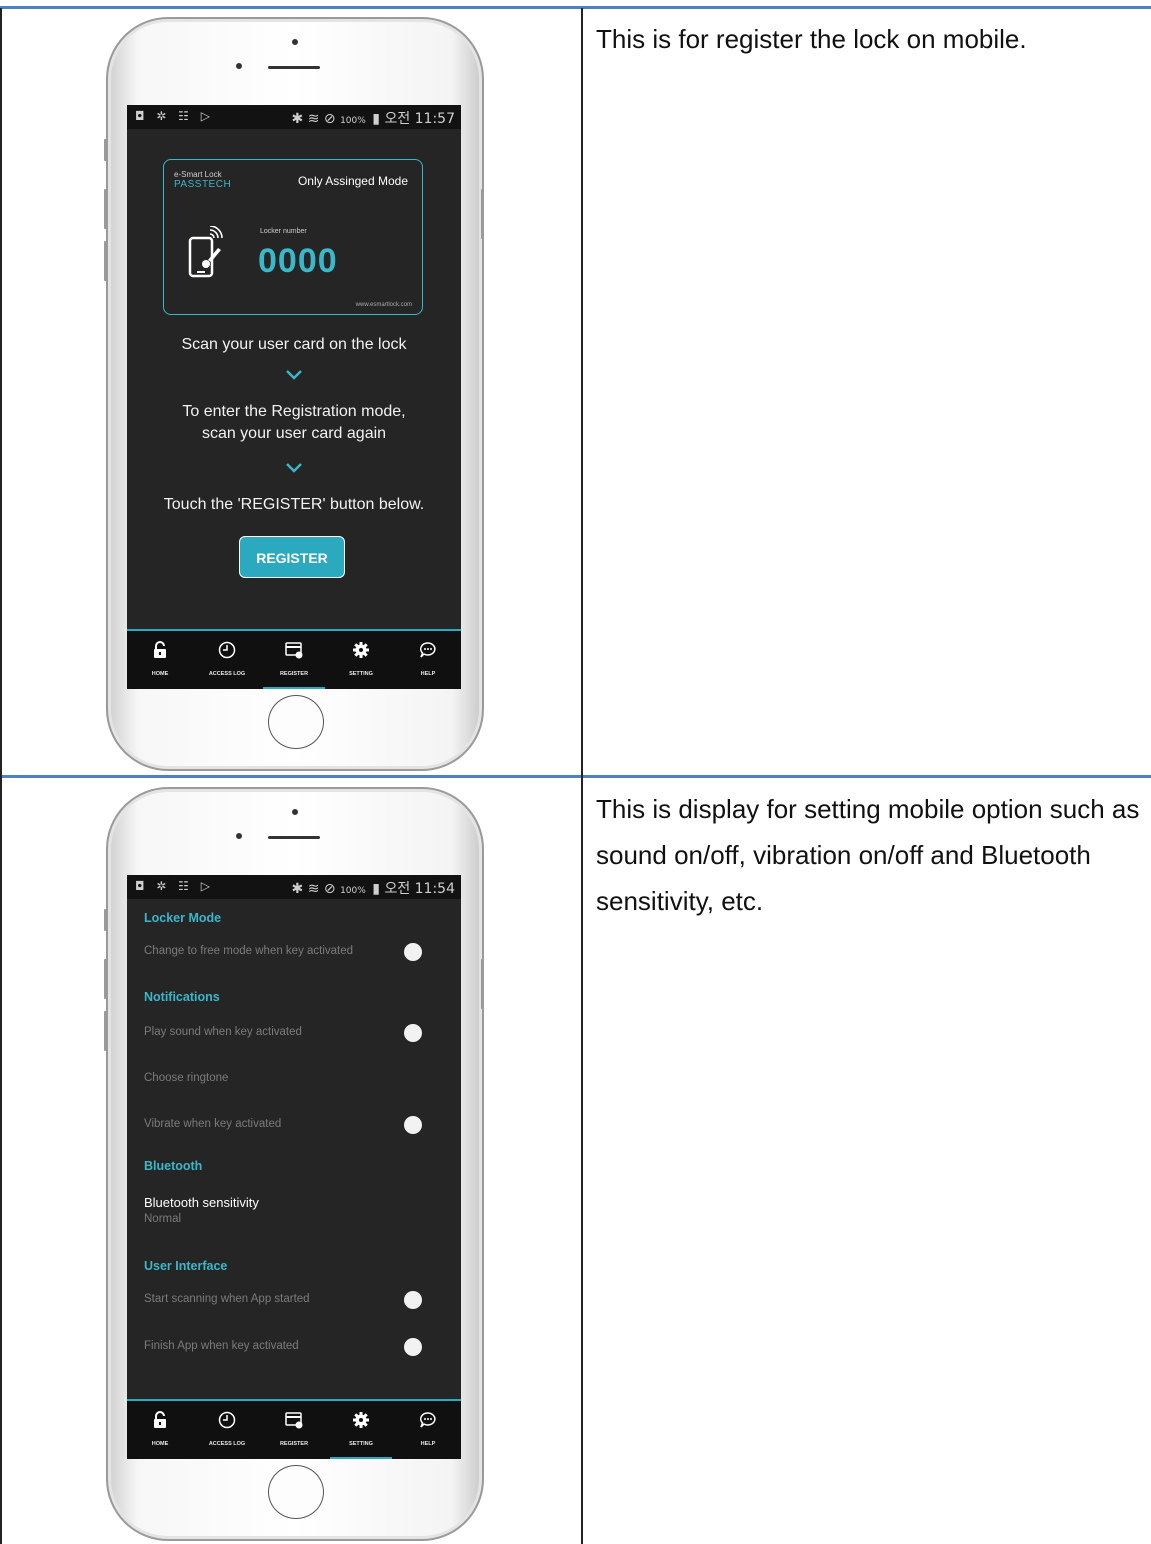 The height and width of the screenshot is (1544, 1151). Describe the element at coordinates (352, 181) in the screenshot. I see `mode-title: Only Assinged Mode` at that location.